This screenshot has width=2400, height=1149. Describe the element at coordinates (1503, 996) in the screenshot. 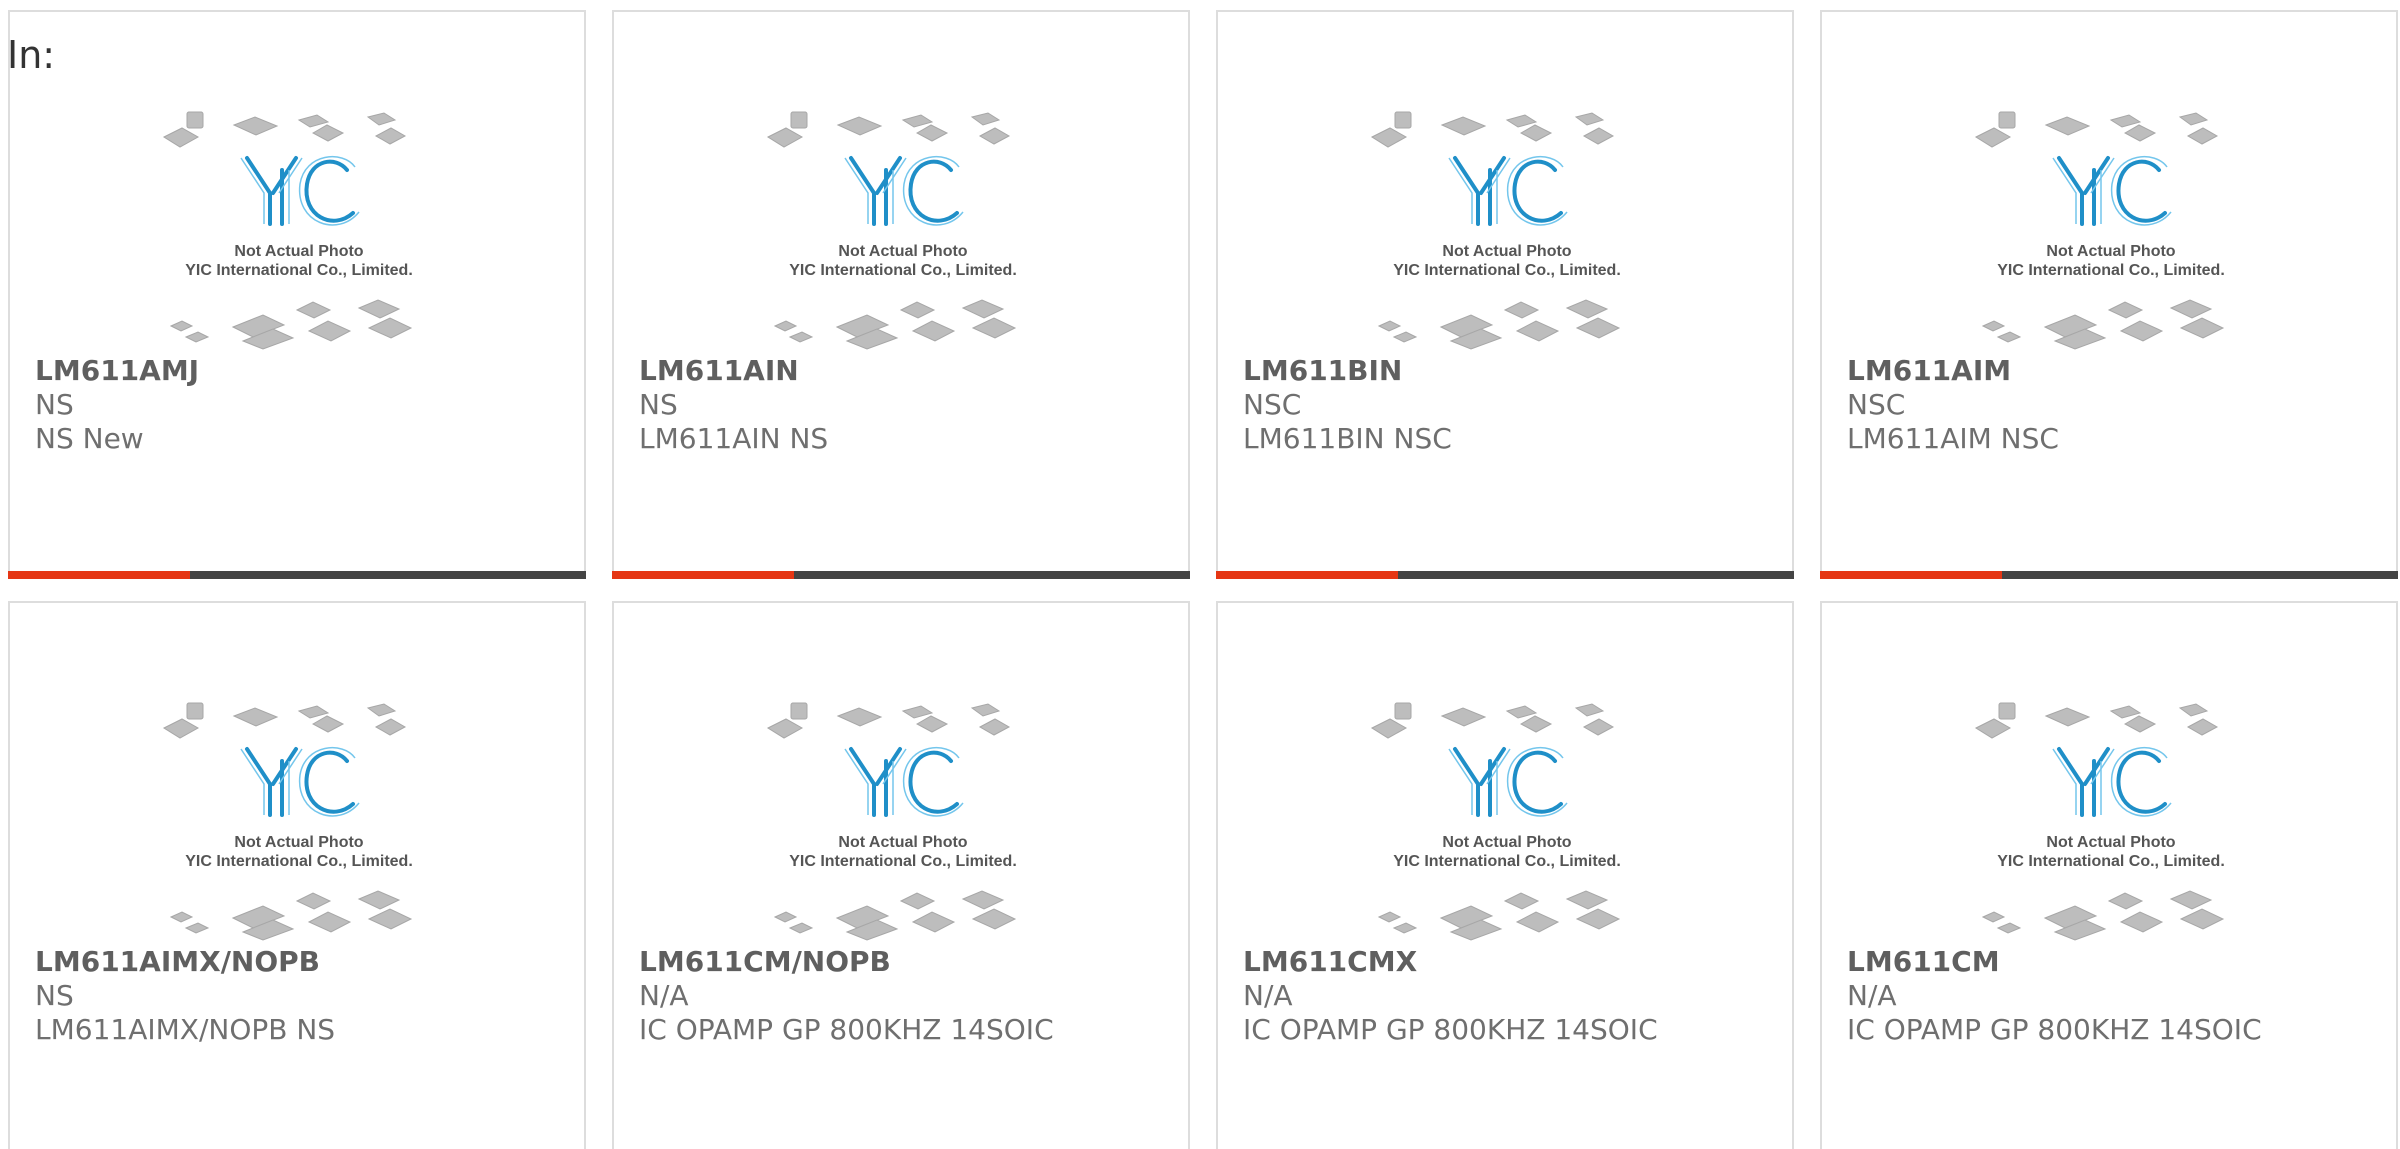

I see `product-meta: LM611CMX N/A IC OPAMP GP 800KHZ 14SOIC` at that location.